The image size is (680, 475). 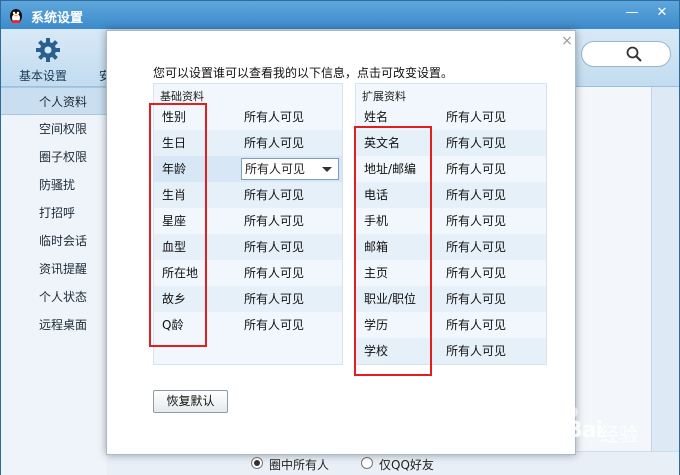 What do you see at coordinates (190, 401) in the screenshot?
I see `restore-defaults-button: 恢复默认` at bounding box center [190, 401].